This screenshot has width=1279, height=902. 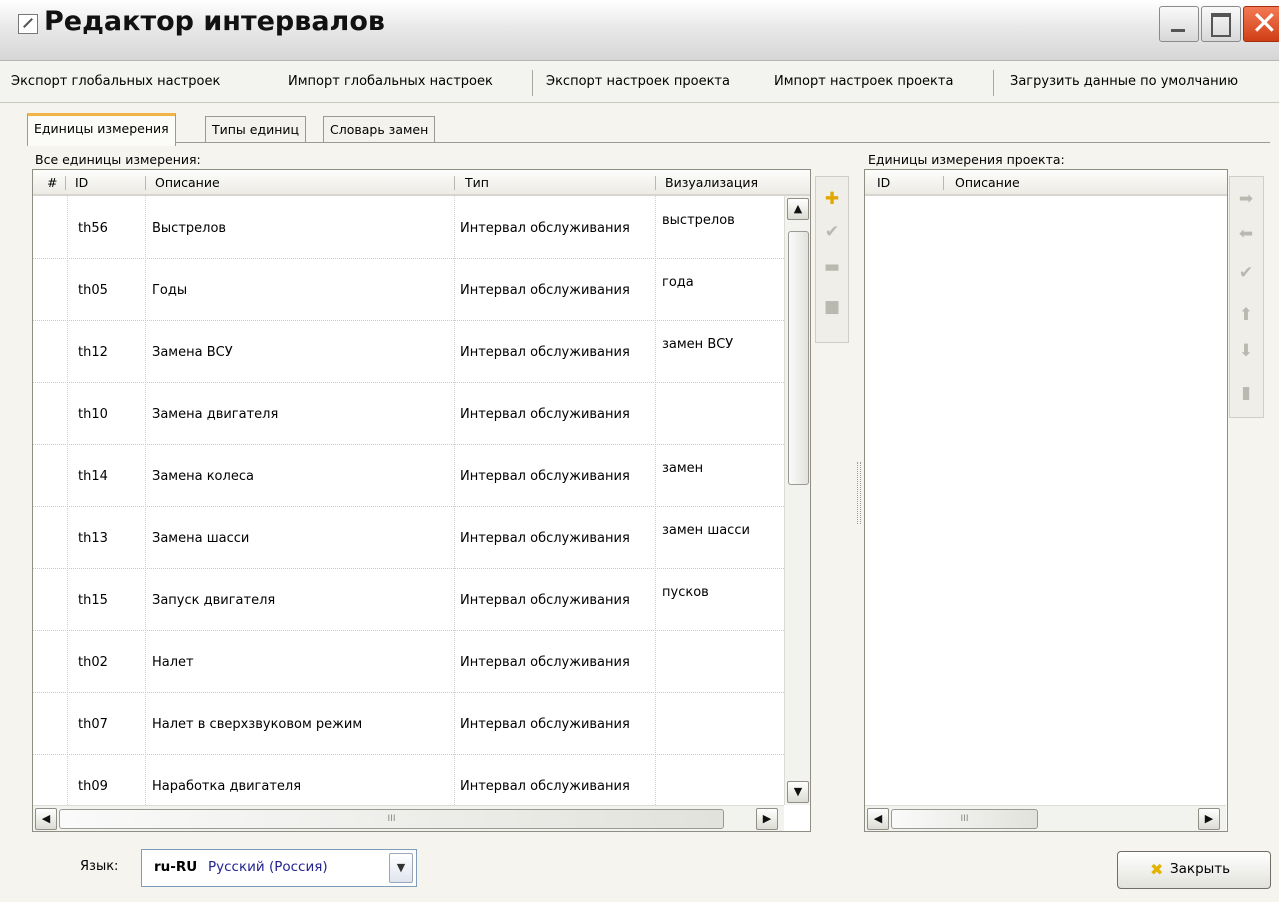 I want to click on cell-id: th56, so click(x=93, y=228).